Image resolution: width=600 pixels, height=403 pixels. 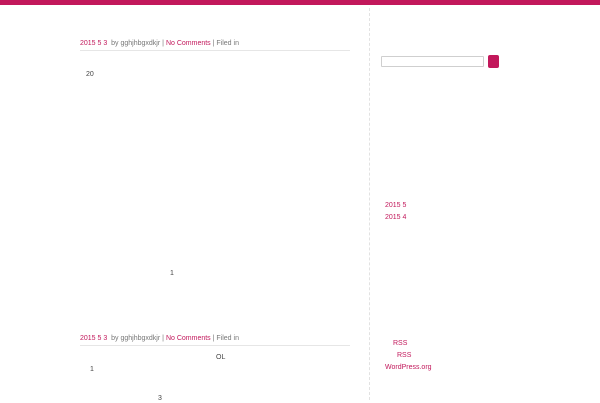 I want to click on post-text: 3, so click(x=160, y=398).